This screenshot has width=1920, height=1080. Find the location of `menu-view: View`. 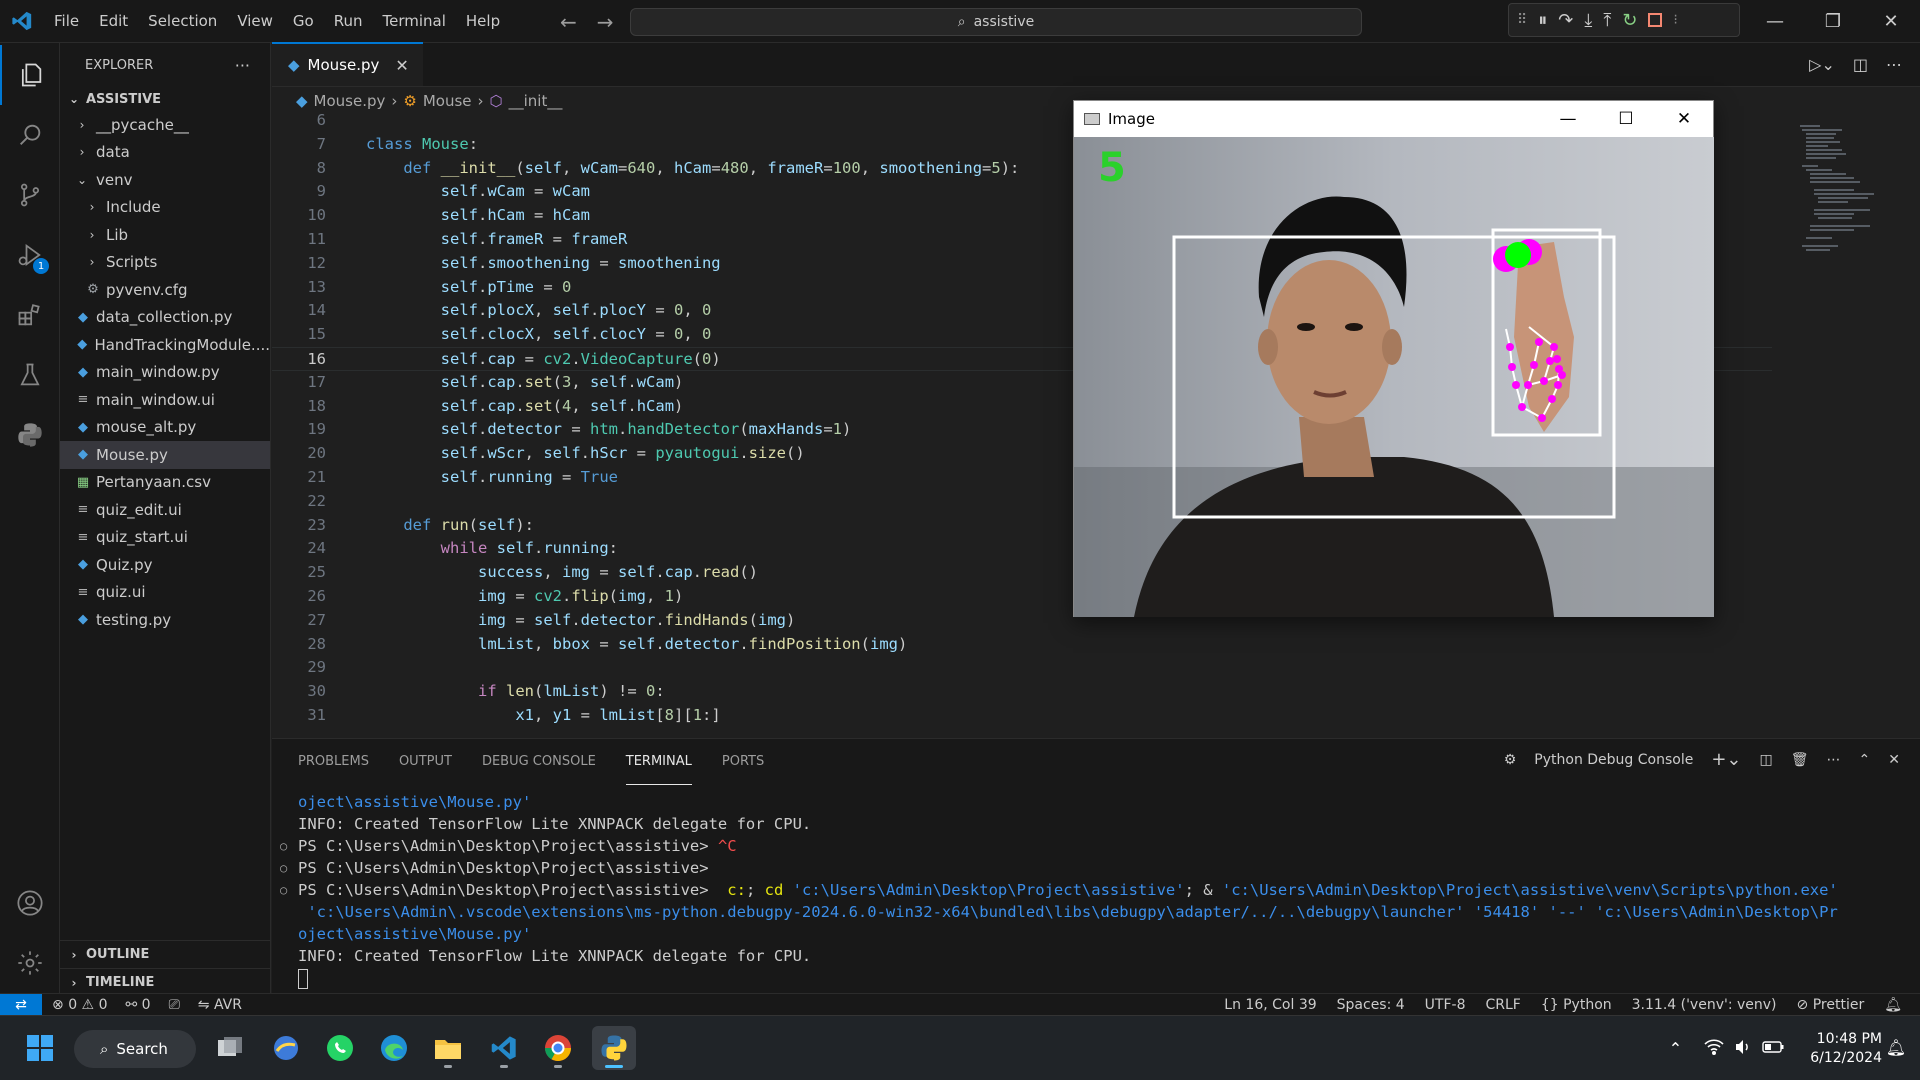

menu-view: View is located at coordinates (255, 21).